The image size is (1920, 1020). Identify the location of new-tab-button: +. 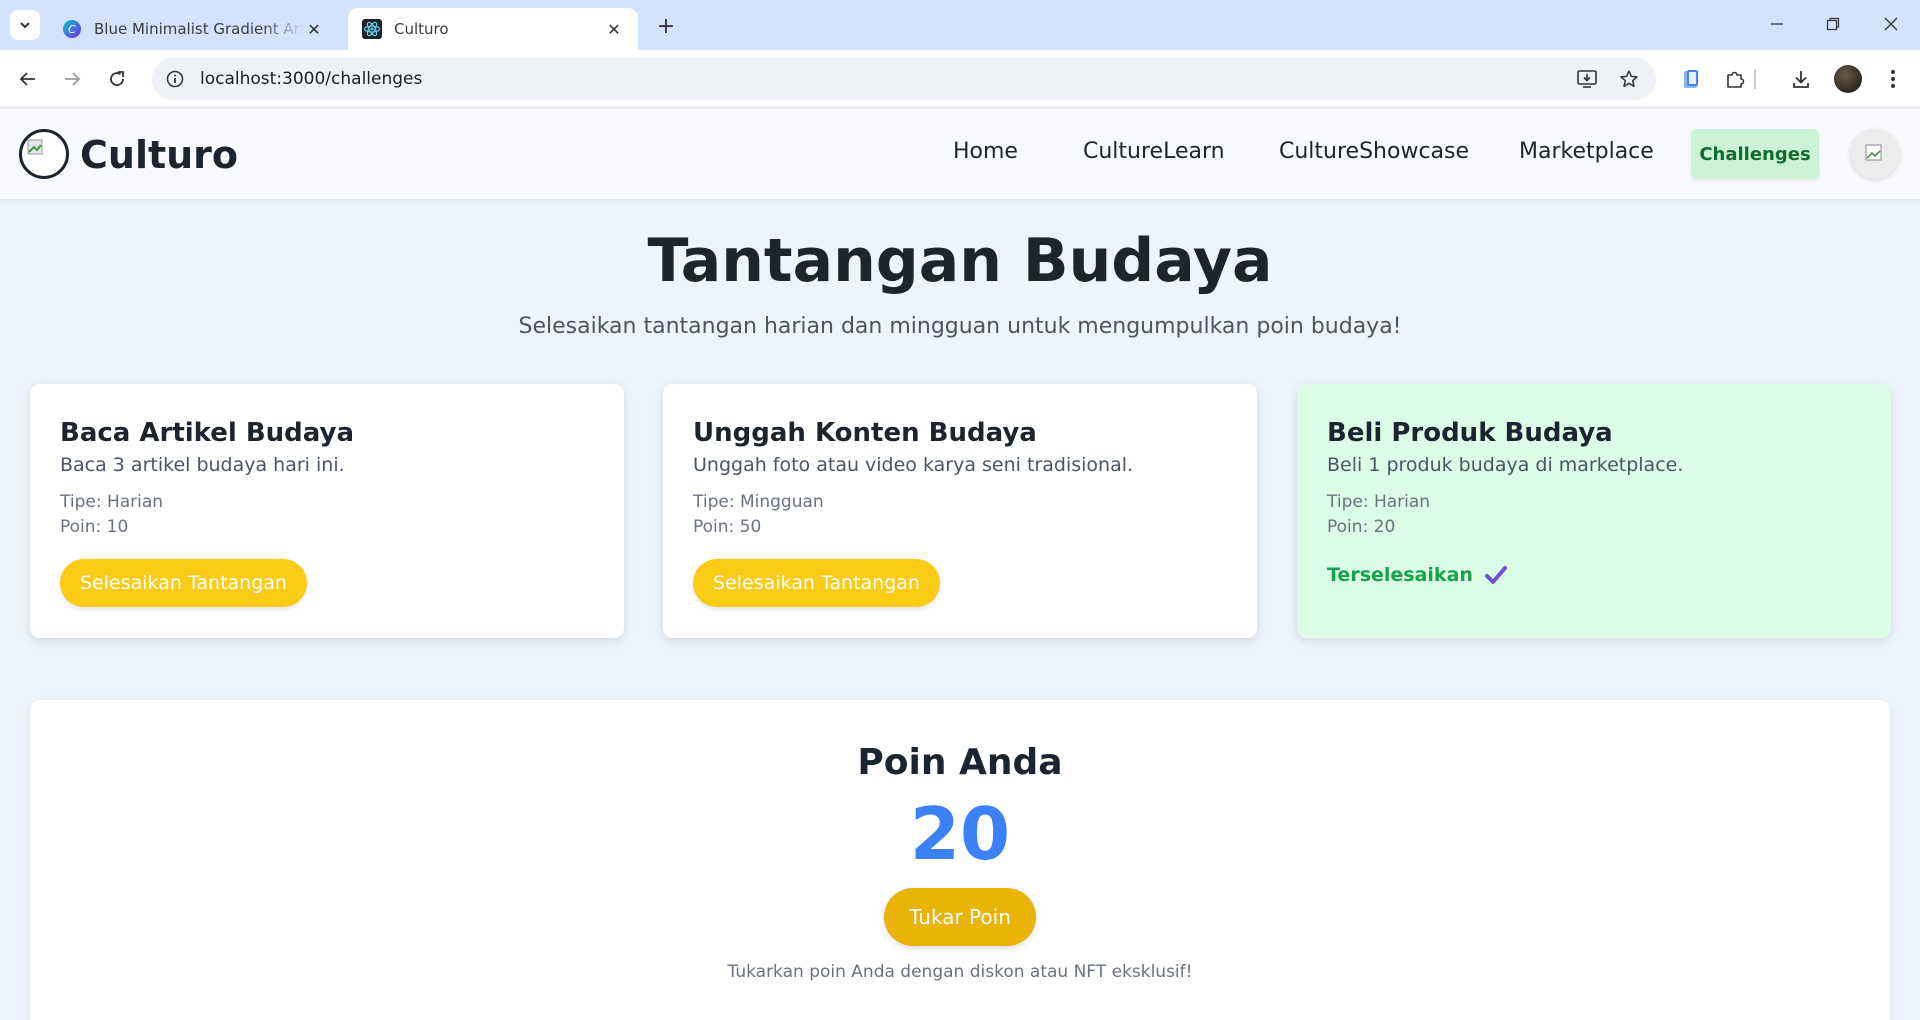
(666, 26).